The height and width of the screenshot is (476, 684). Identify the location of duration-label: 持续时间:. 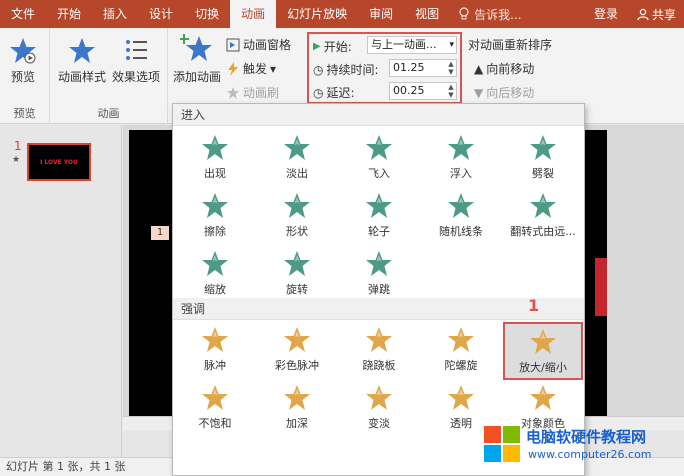
(352, 70).